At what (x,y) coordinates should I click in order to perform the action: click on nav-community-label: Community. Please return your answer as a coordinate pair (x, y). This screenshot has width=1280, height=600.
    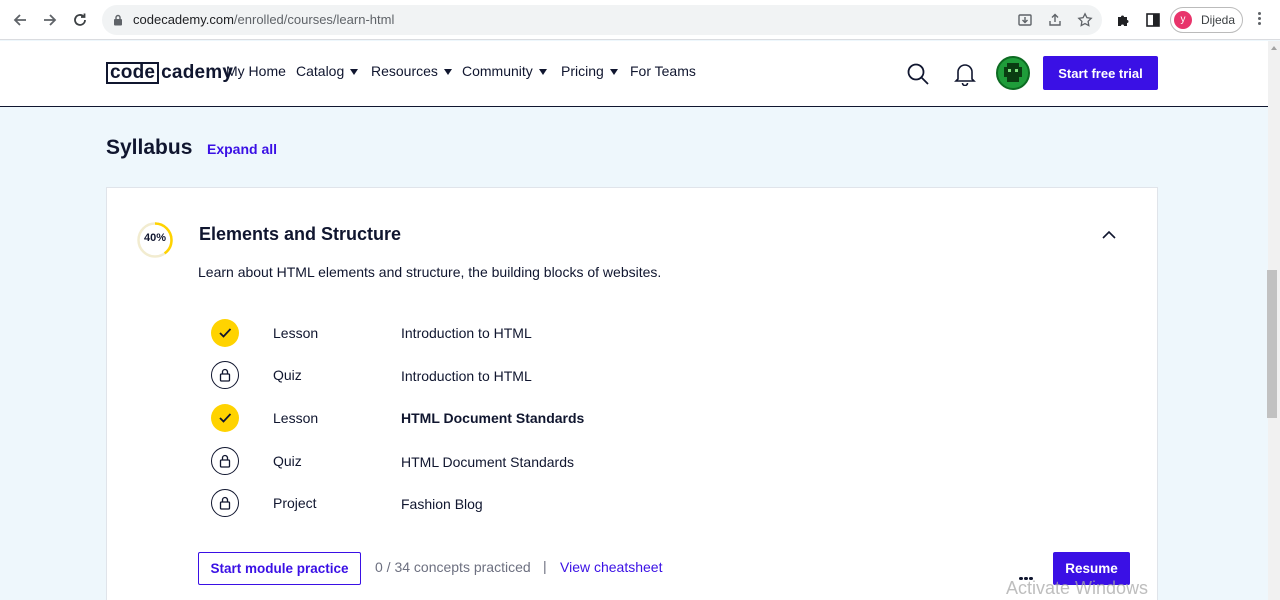
    Looking at the image, I should click on (497, 71).